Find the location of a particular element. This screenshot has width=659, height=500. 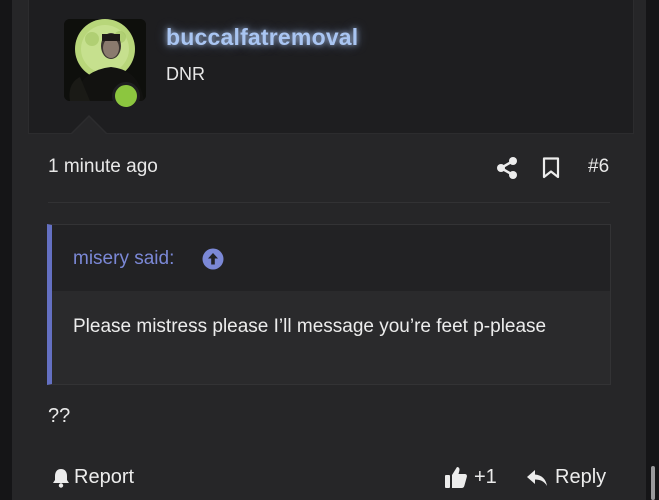

bell-icon is located at coordinates (61, 478).